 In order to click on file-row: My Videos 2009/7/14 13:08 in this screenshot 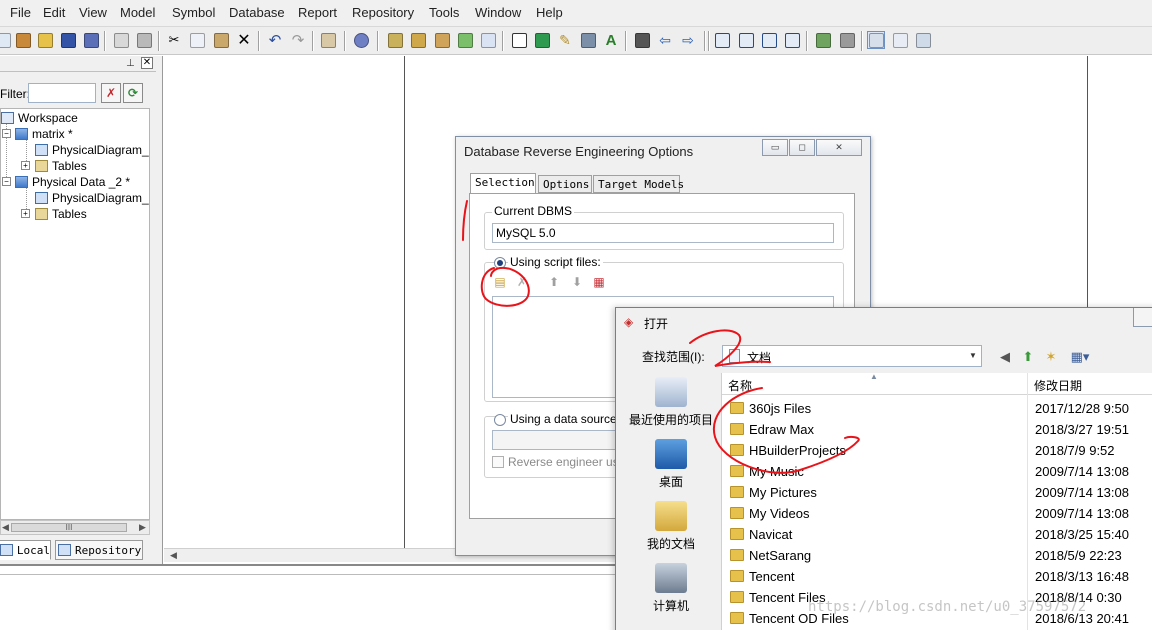, I will do `click(937, 513)`.